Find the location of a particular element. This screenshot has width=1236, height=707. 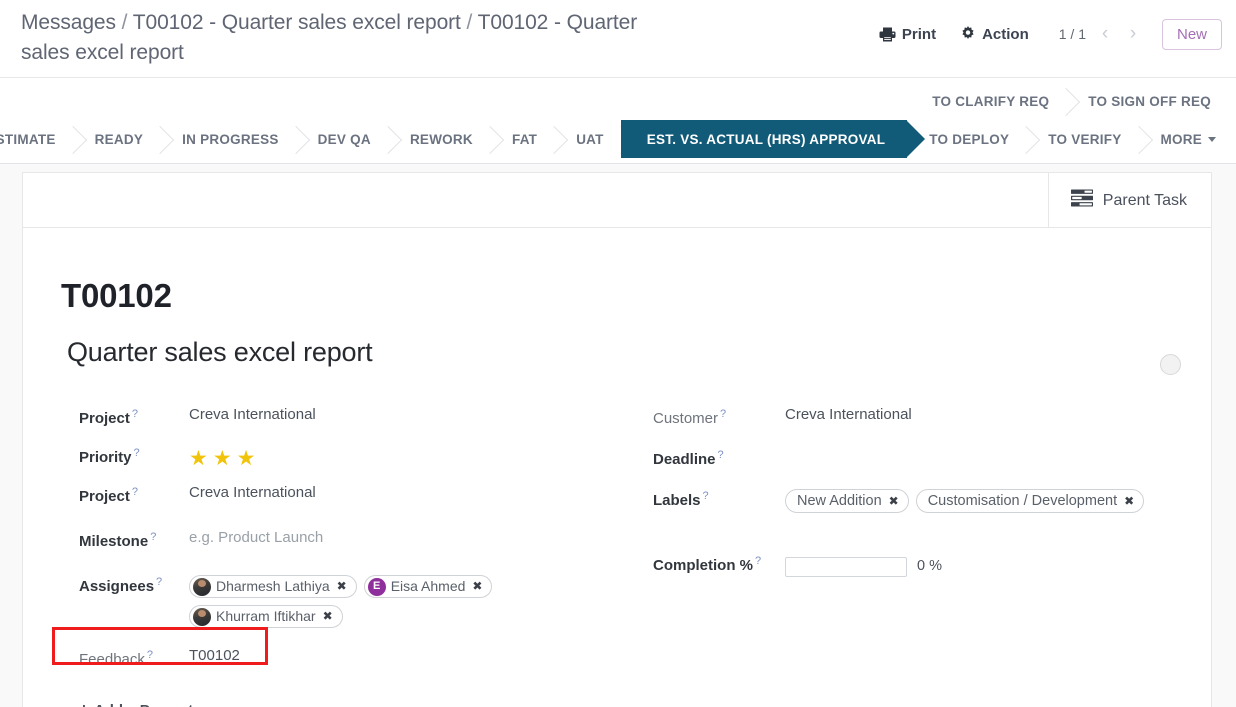

status-in-progress: IN PROGRESS is located at coordinates (228, 139).